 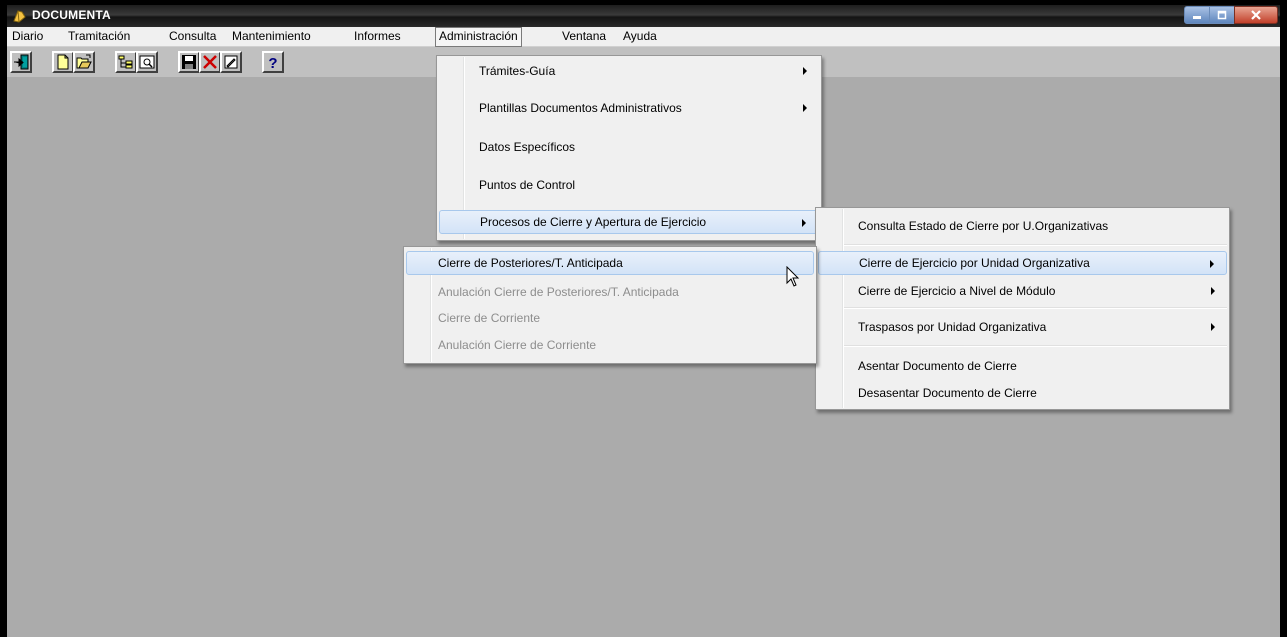 I want to click on delete-button, so click(x=210, y=62).